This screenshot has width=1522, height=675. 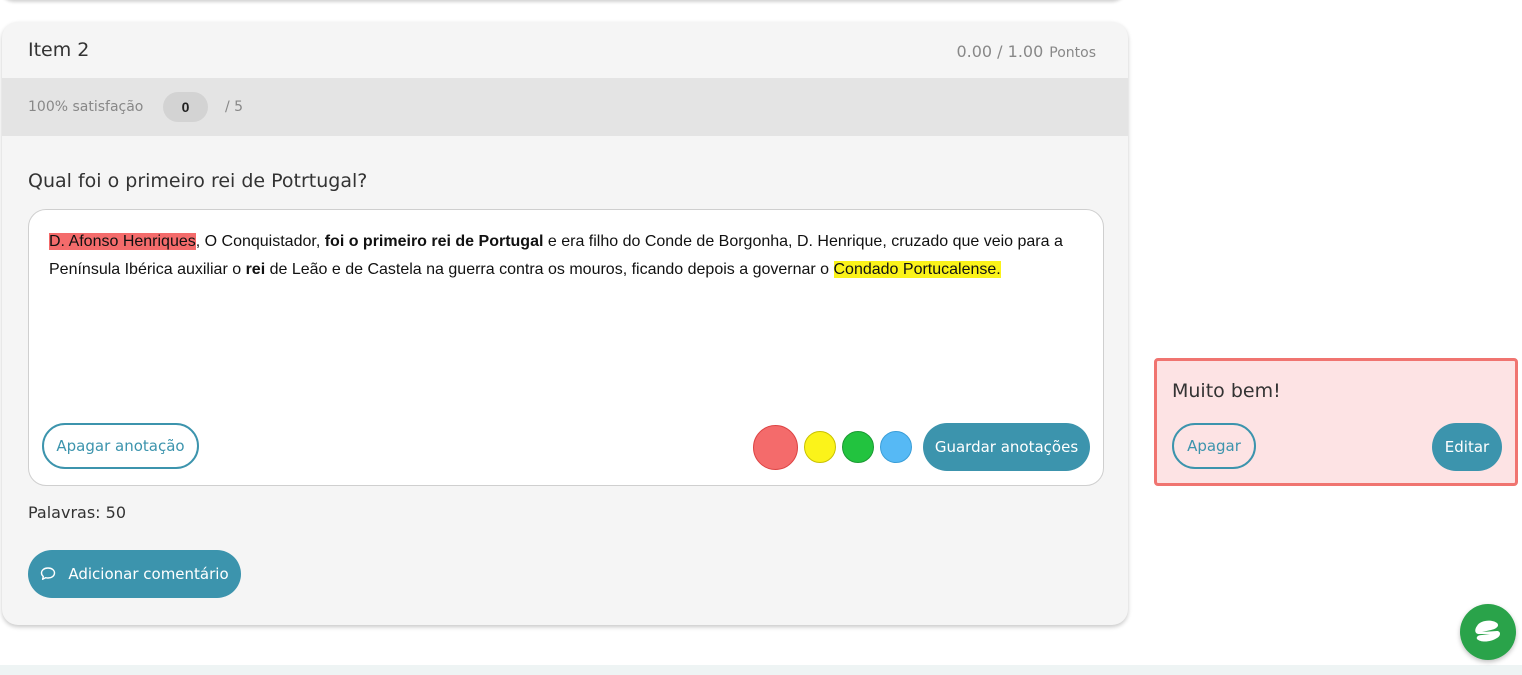 I want to click on satisfaction-label: 100% satisfação, so click(x=86, y=107).